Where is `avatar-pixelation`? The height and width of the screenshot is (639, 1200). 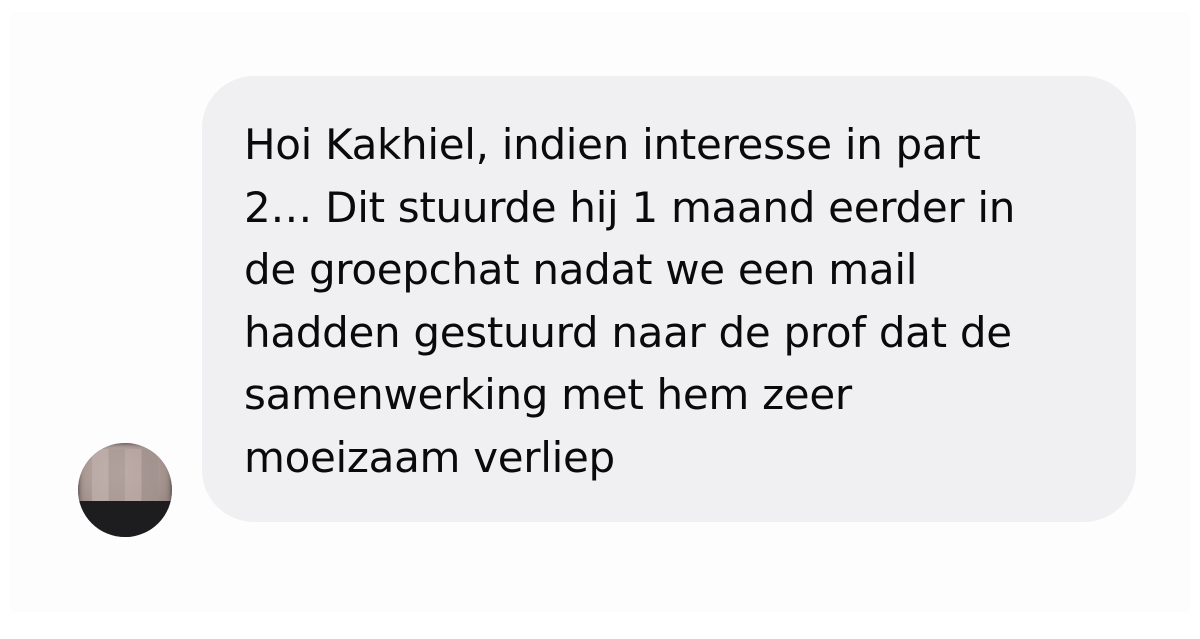 avatar-pixelation is located at coordinates (125, 478).